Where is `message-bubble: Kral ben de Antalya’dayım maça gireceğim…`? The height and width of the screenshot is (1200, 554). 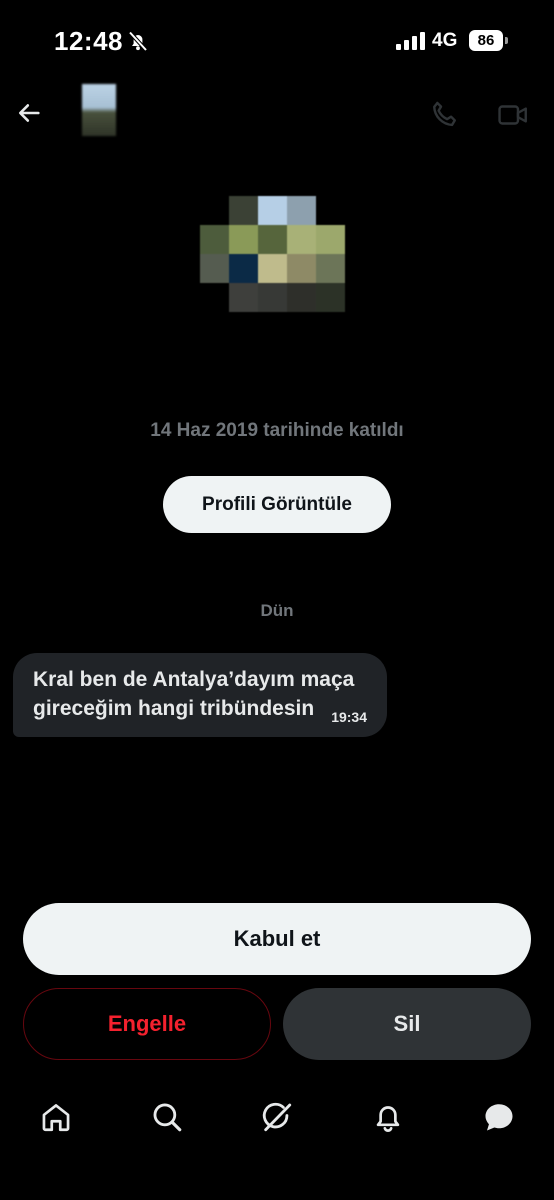 message-bubble: Kral ben de Antalya’dayım maça gireceğim… is located at coordinates (200, 695).